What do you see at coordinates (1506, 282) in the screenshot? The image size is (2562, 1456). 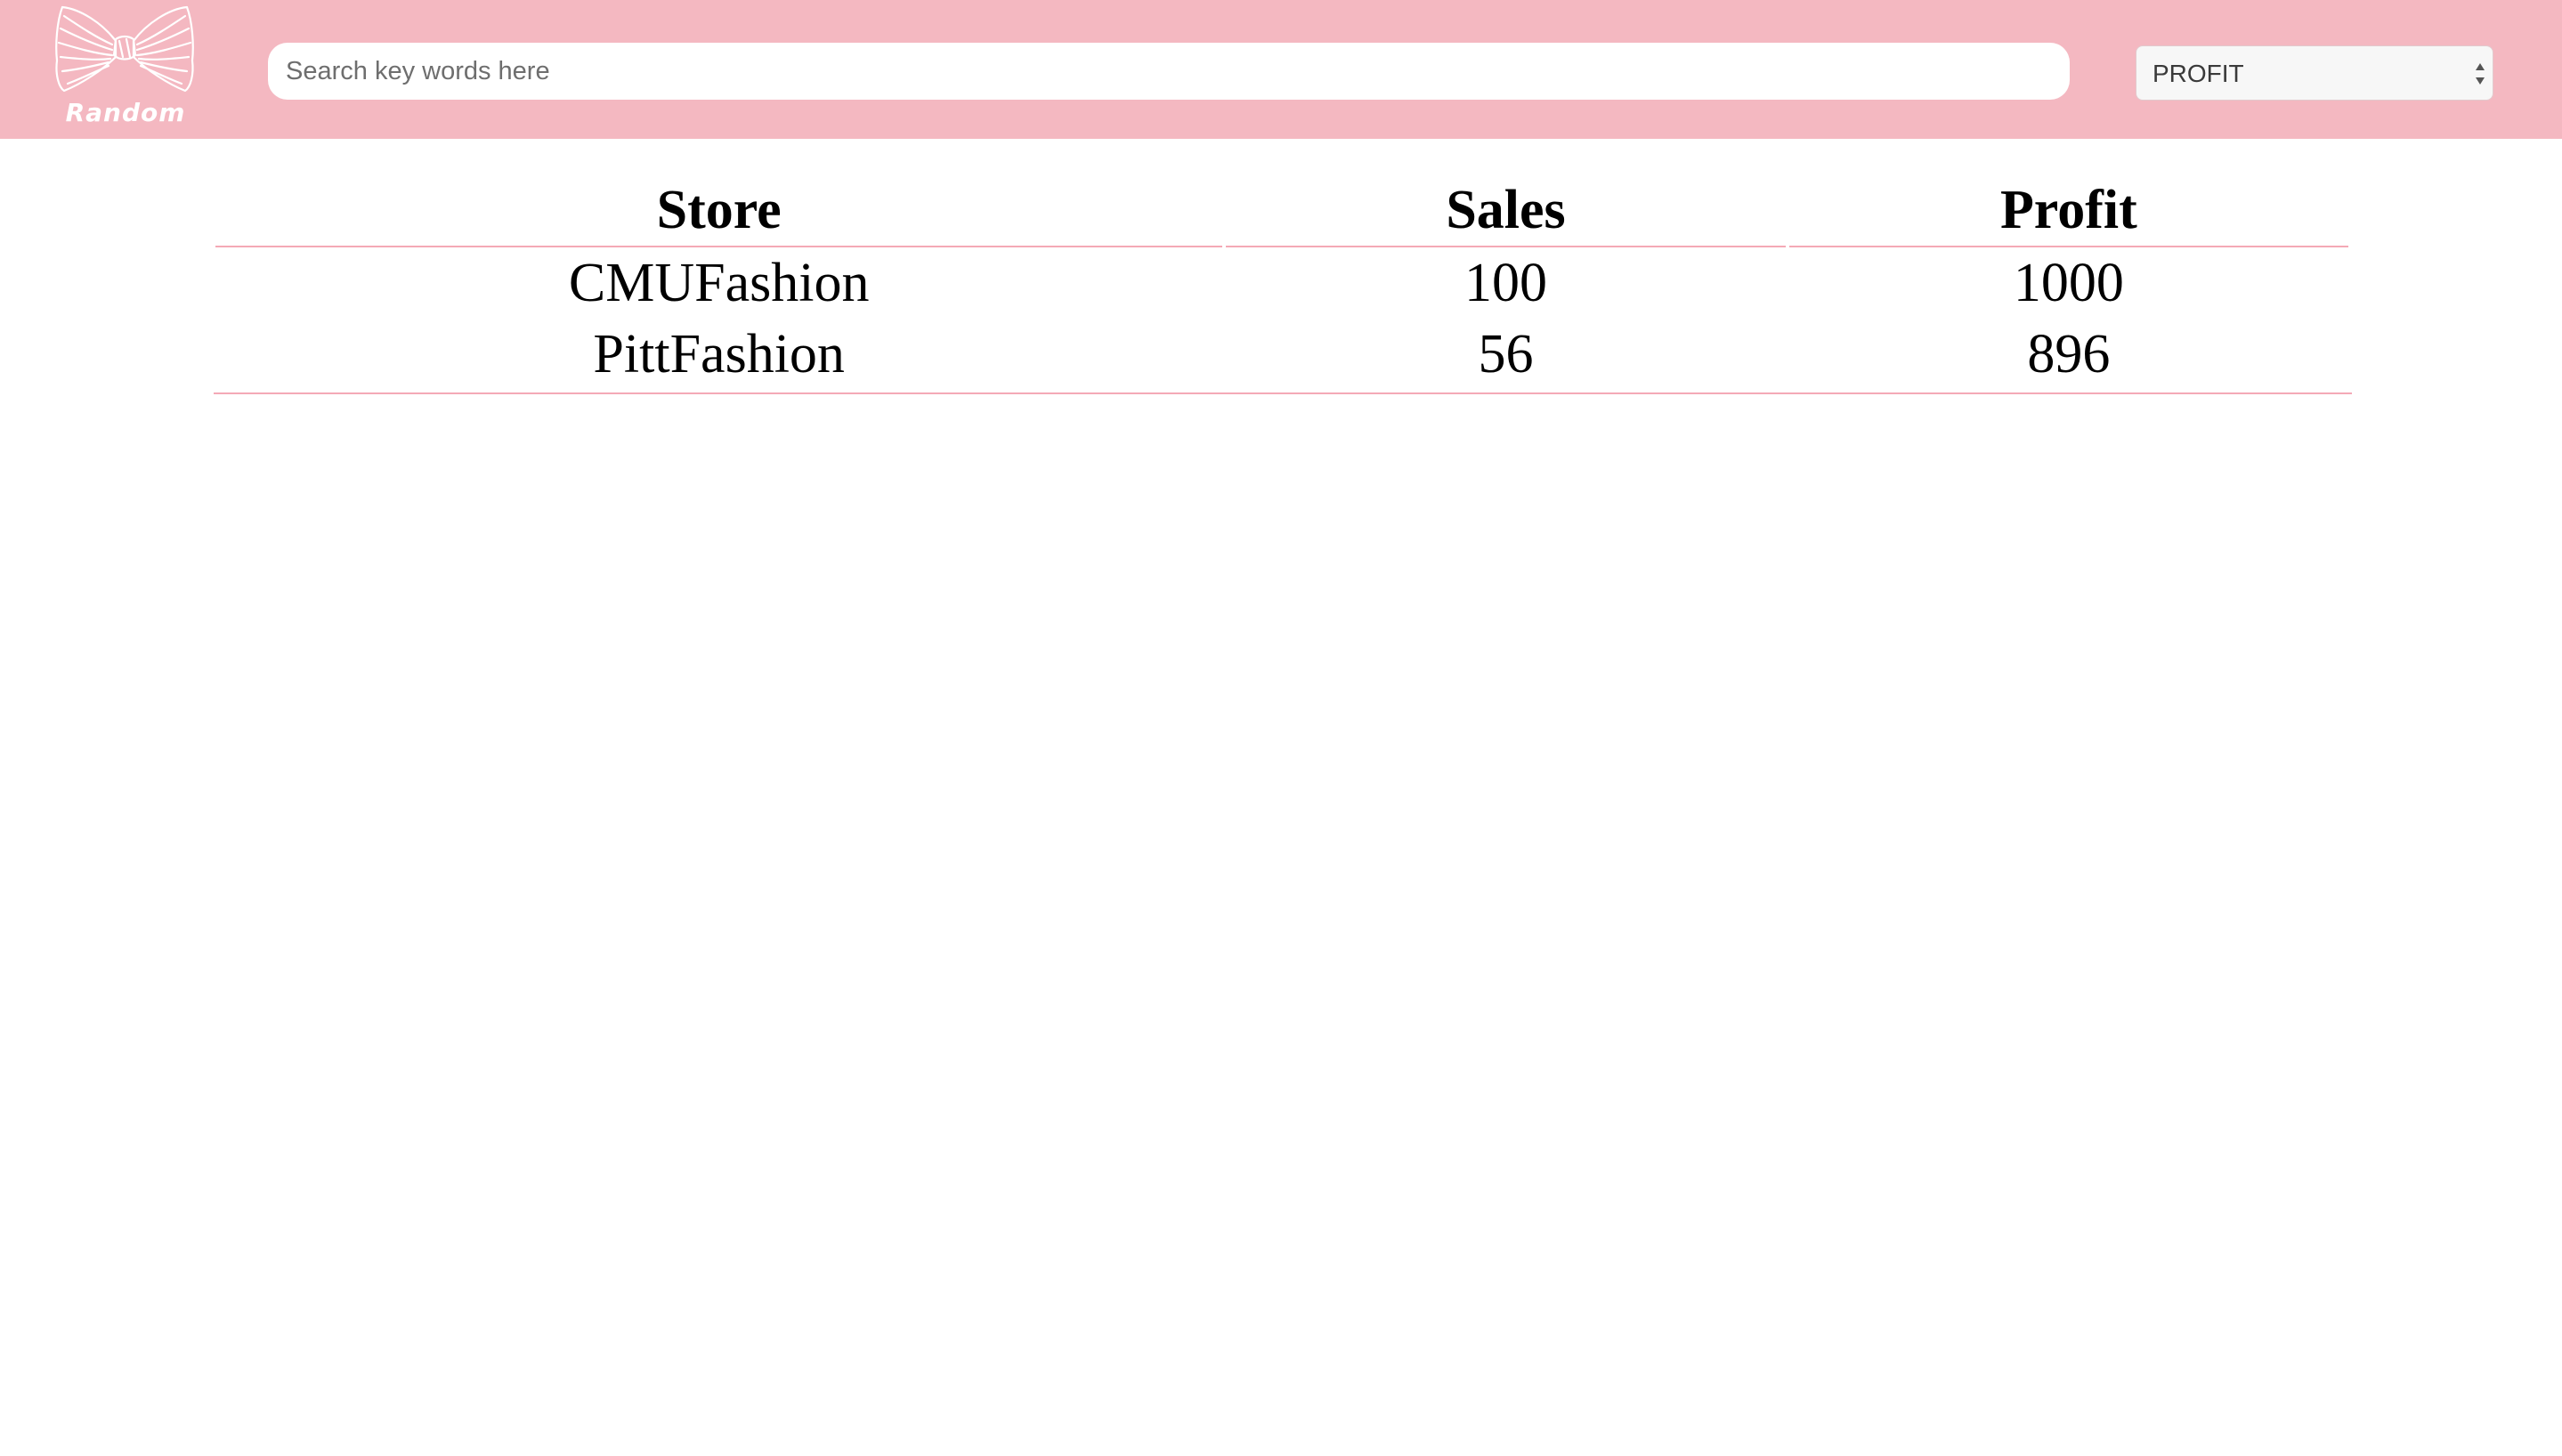 I see `cell-sales: 100` at bounding box center [1506, 282].